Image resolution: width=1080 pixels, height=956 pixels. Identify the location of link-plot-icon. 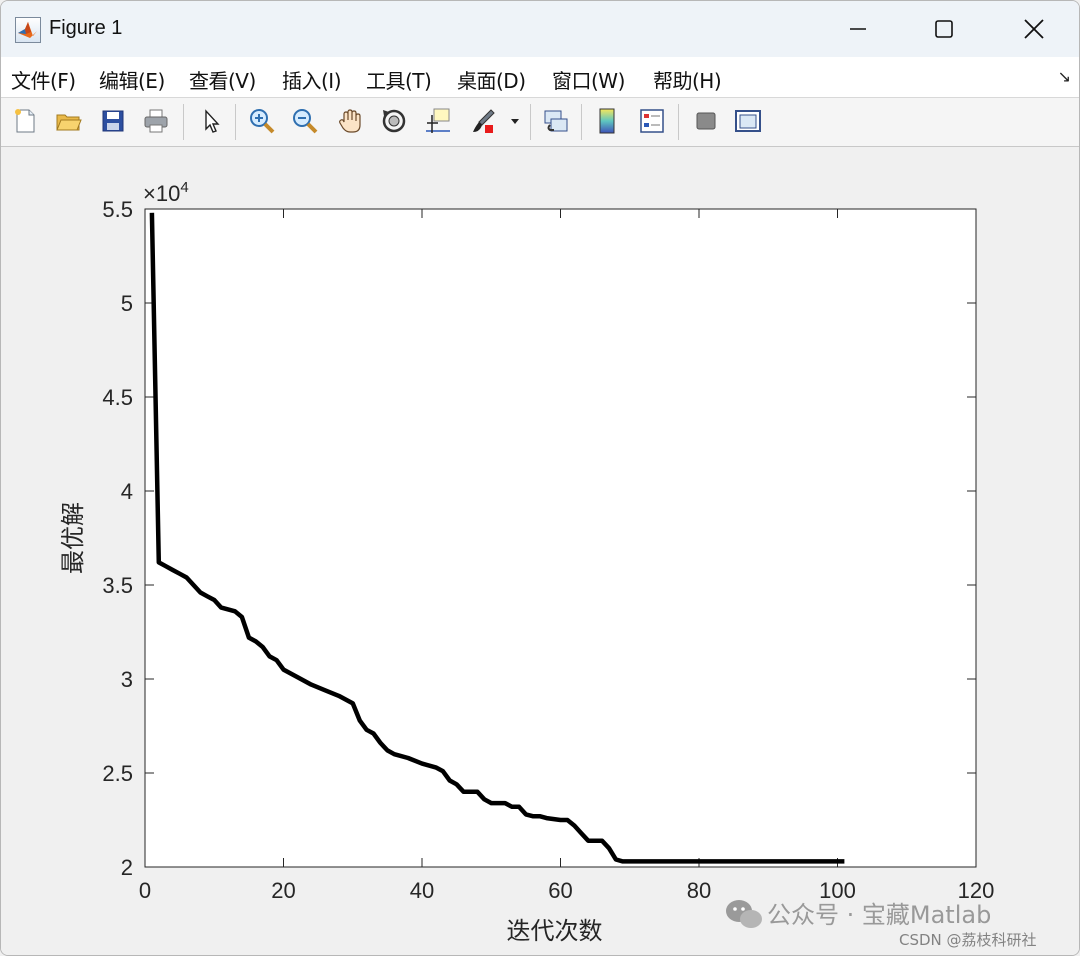
(556, 121).